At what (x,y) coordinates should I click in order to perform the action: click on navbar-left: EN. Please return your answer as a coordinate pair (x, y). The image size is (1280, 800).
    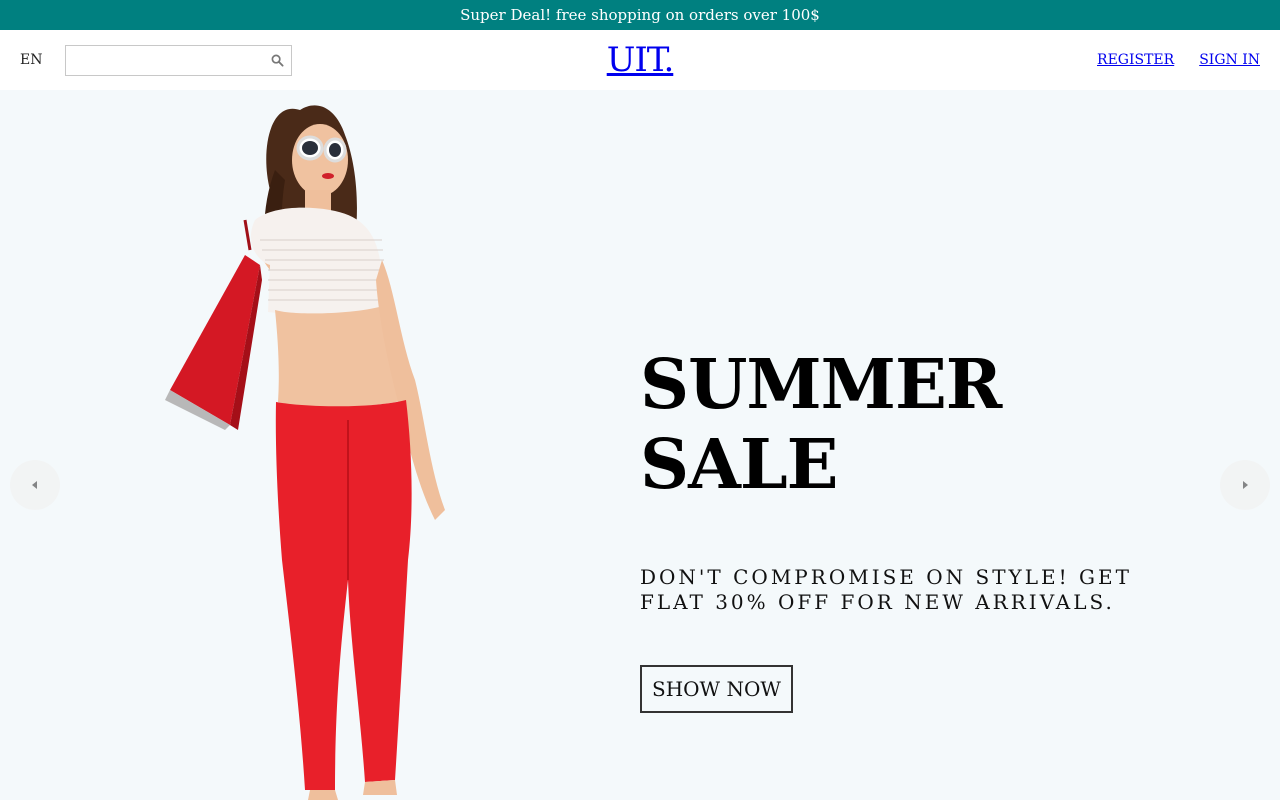
    Looking at the image, I should click on (156, 60).